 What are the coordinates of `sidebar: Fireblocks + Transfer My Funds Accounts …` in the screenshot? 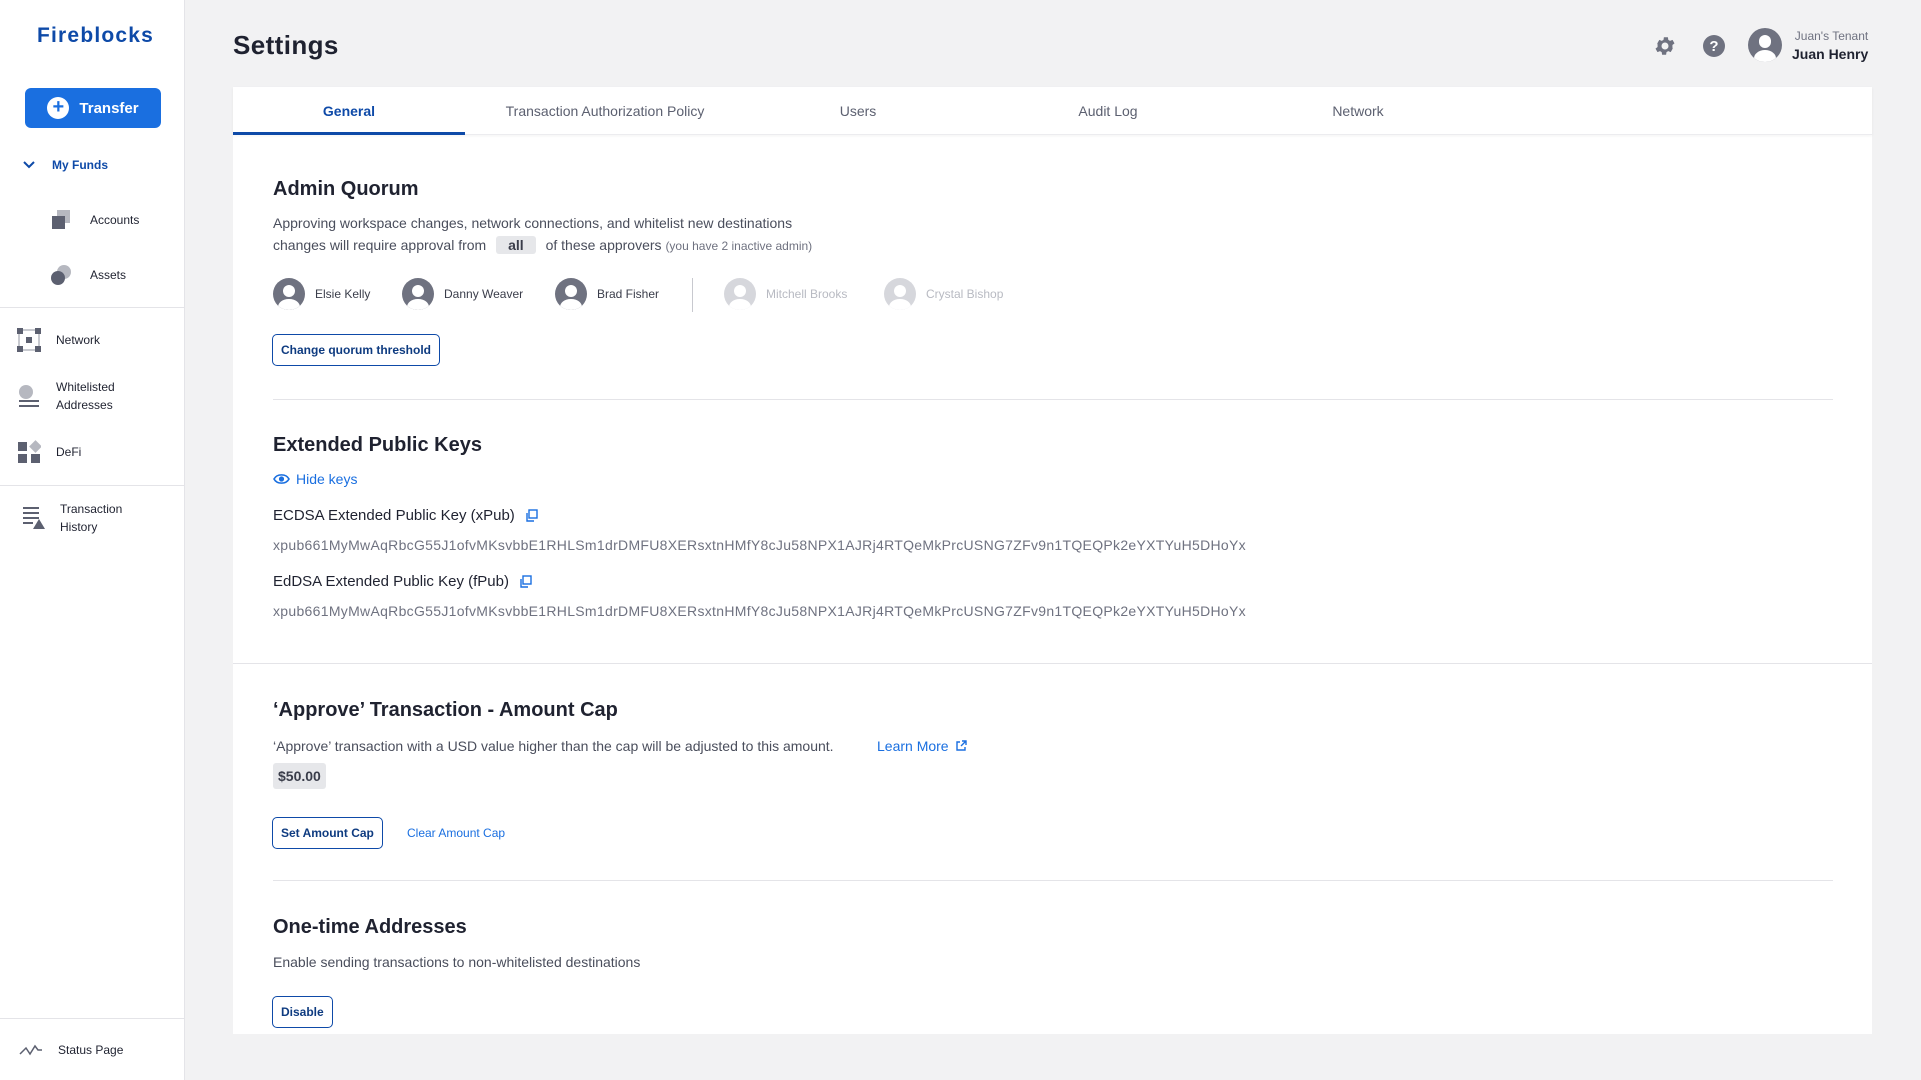 It's located at (92, 540).